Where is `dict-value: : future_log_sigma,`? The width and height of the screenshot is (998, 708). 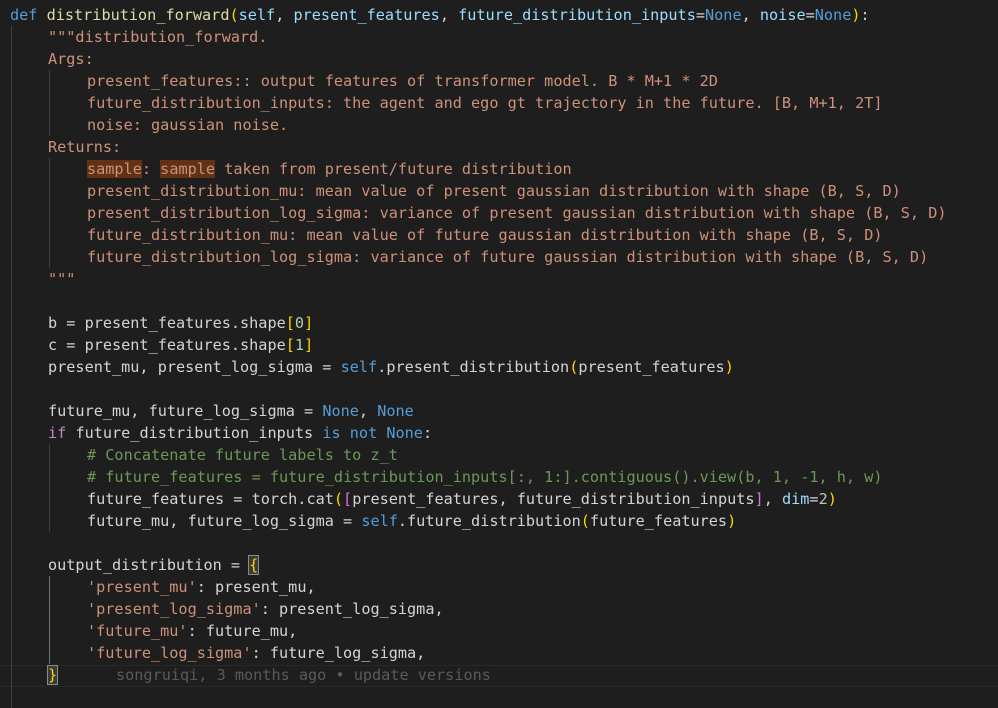 dict-value: : future_log_sigma, is located at coordinates (338, 653).